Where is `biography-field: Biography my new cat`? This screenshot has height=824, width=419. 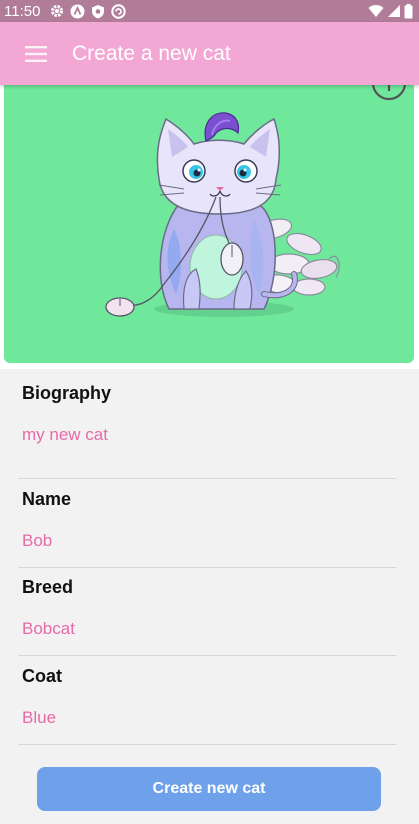 biography-field: Biography my new cat is located at coordinates (209, 414).